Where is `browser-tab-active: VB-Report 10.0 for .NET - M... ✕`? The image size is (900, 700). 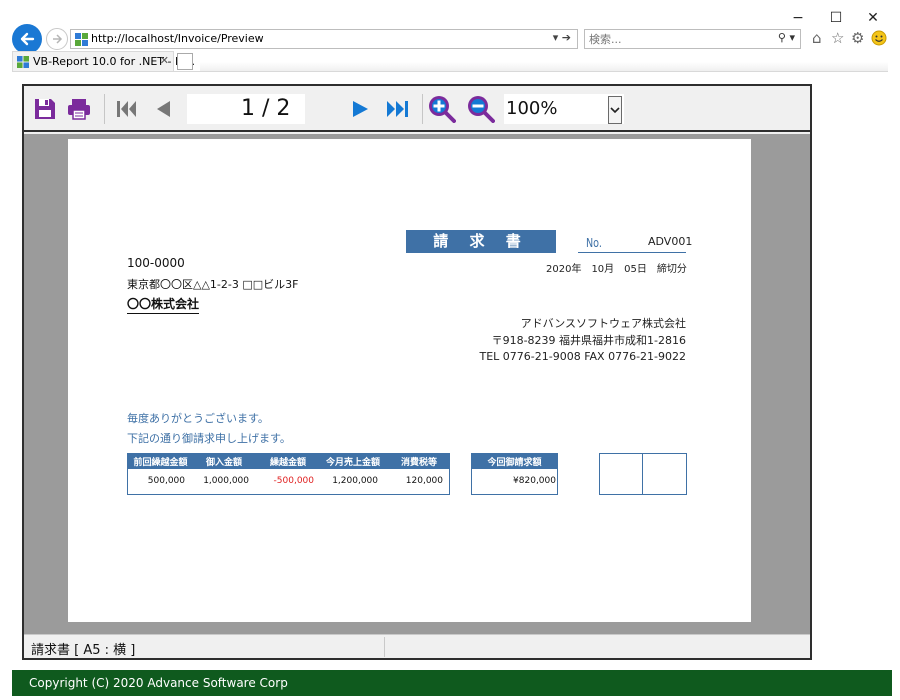 browser-tab-active: VB-Report 10.0 for .NET - M... ✕ is located at coordinates (103, 61).